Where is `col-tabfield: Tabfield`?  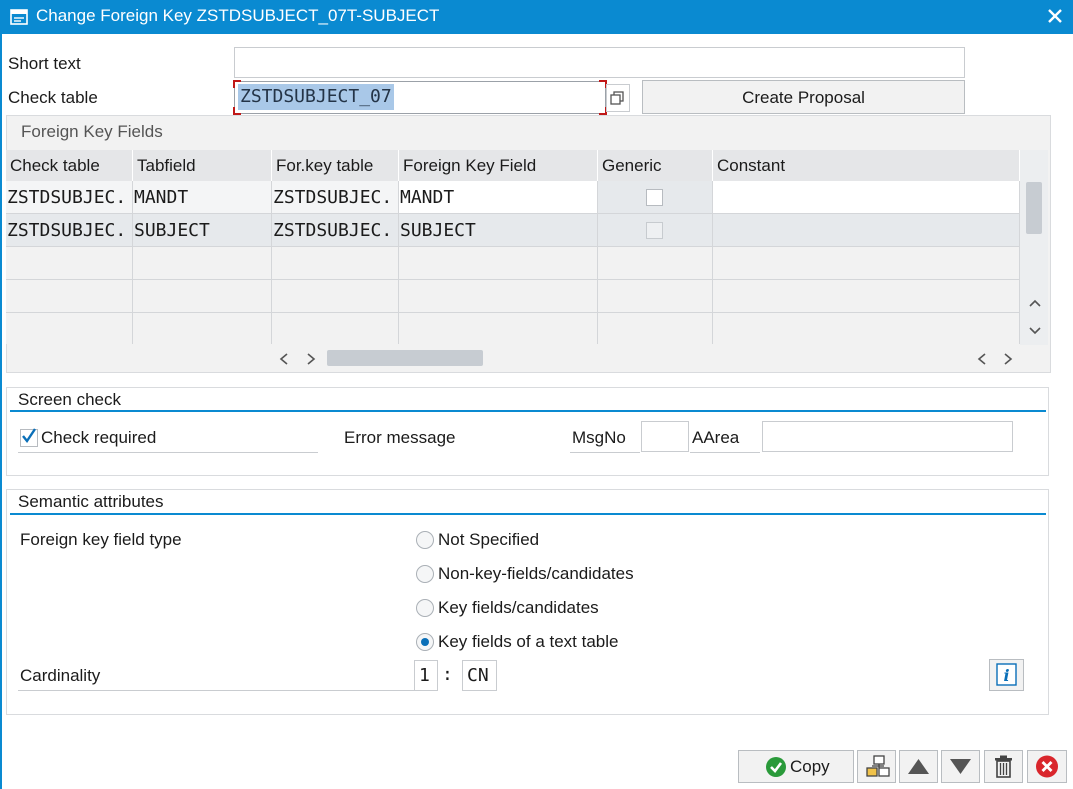
col-tabfield: Tabfield is located at coordinates (202, 165).